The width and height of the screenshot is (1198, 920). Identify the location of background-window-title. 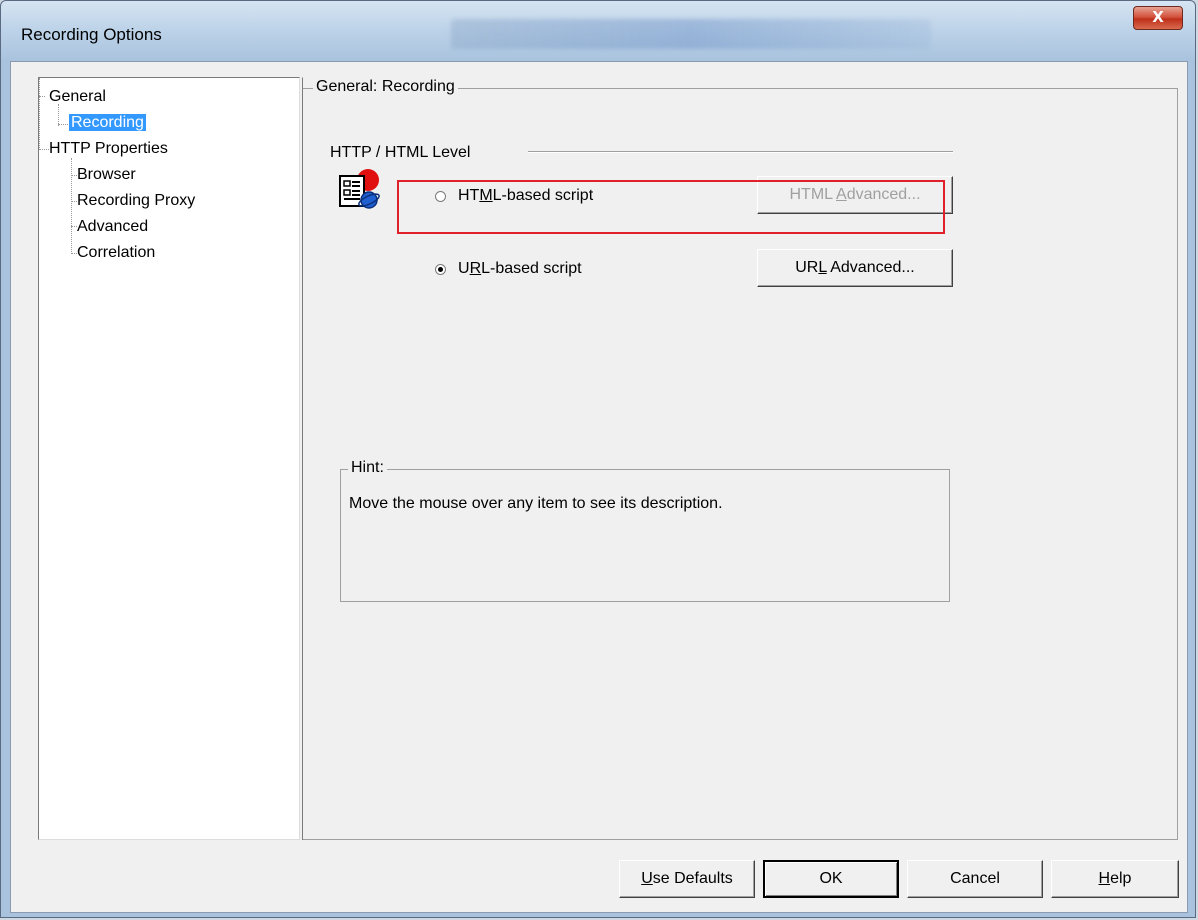
(691, 34).